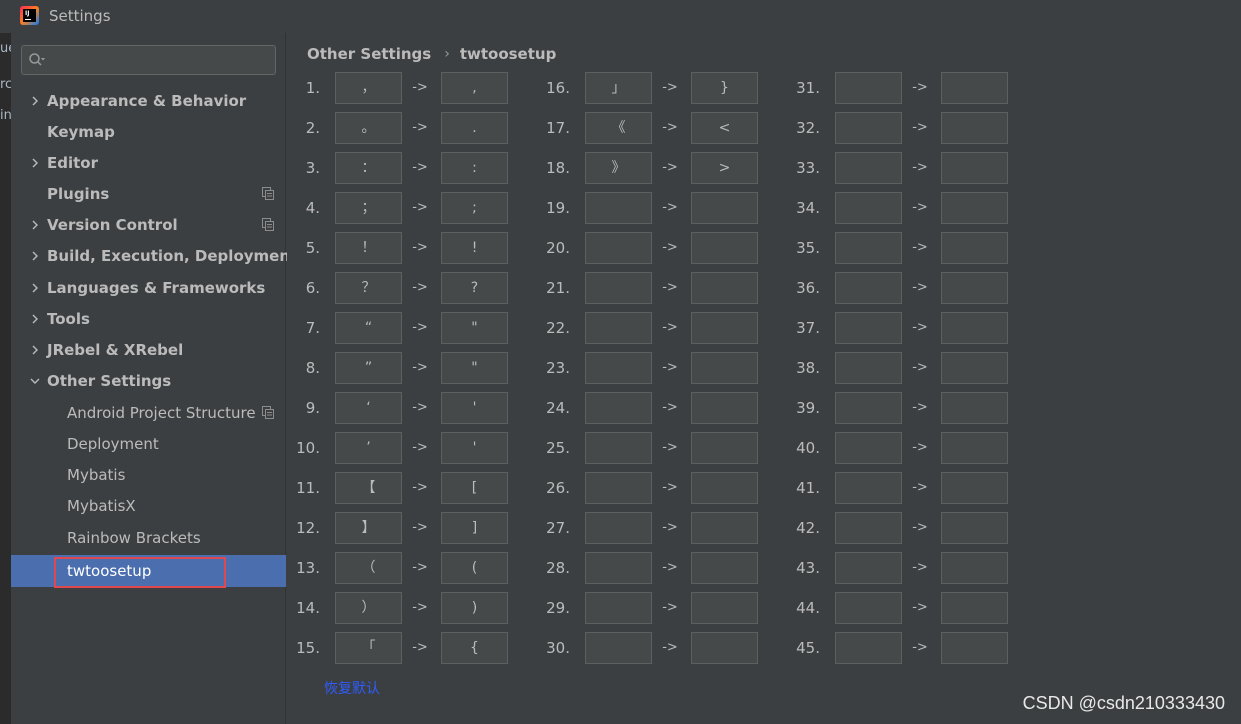  Describe the element at coordinates (148, 101) in the screenshot. I see `sidebar-item: Appearance & Behavior` at that location.